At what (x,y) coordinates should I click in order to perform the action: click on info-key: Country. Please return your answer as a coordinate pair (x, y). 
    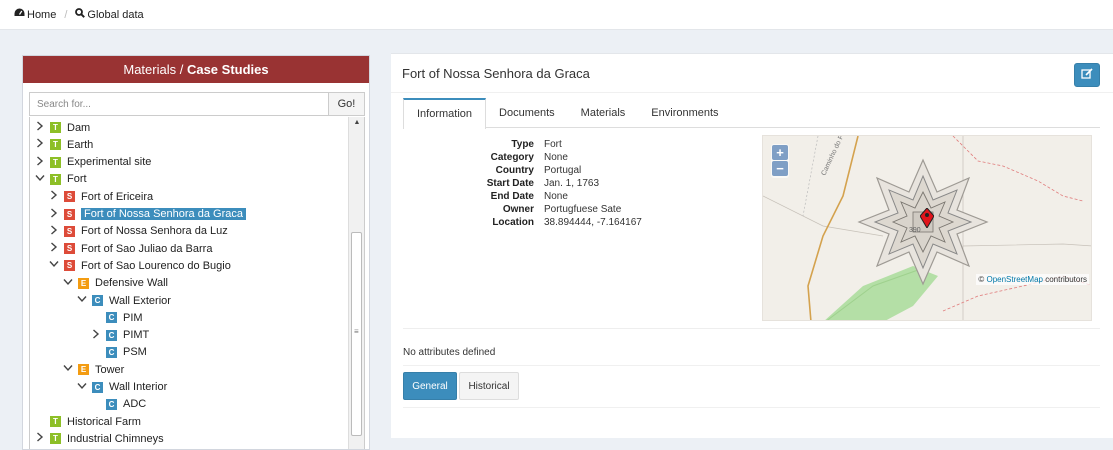
    Looking at the image, I should click on (514, 170).